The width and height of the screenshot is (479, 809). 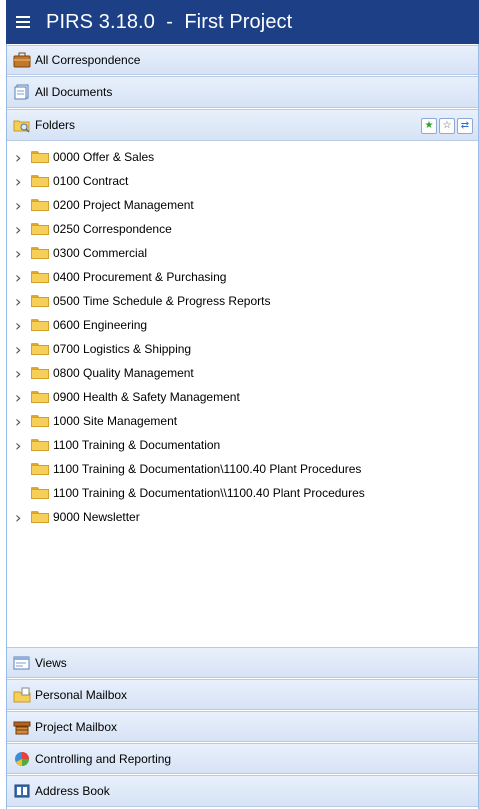 I want to click on pie-chart-icon, so click(x=22, y=759).